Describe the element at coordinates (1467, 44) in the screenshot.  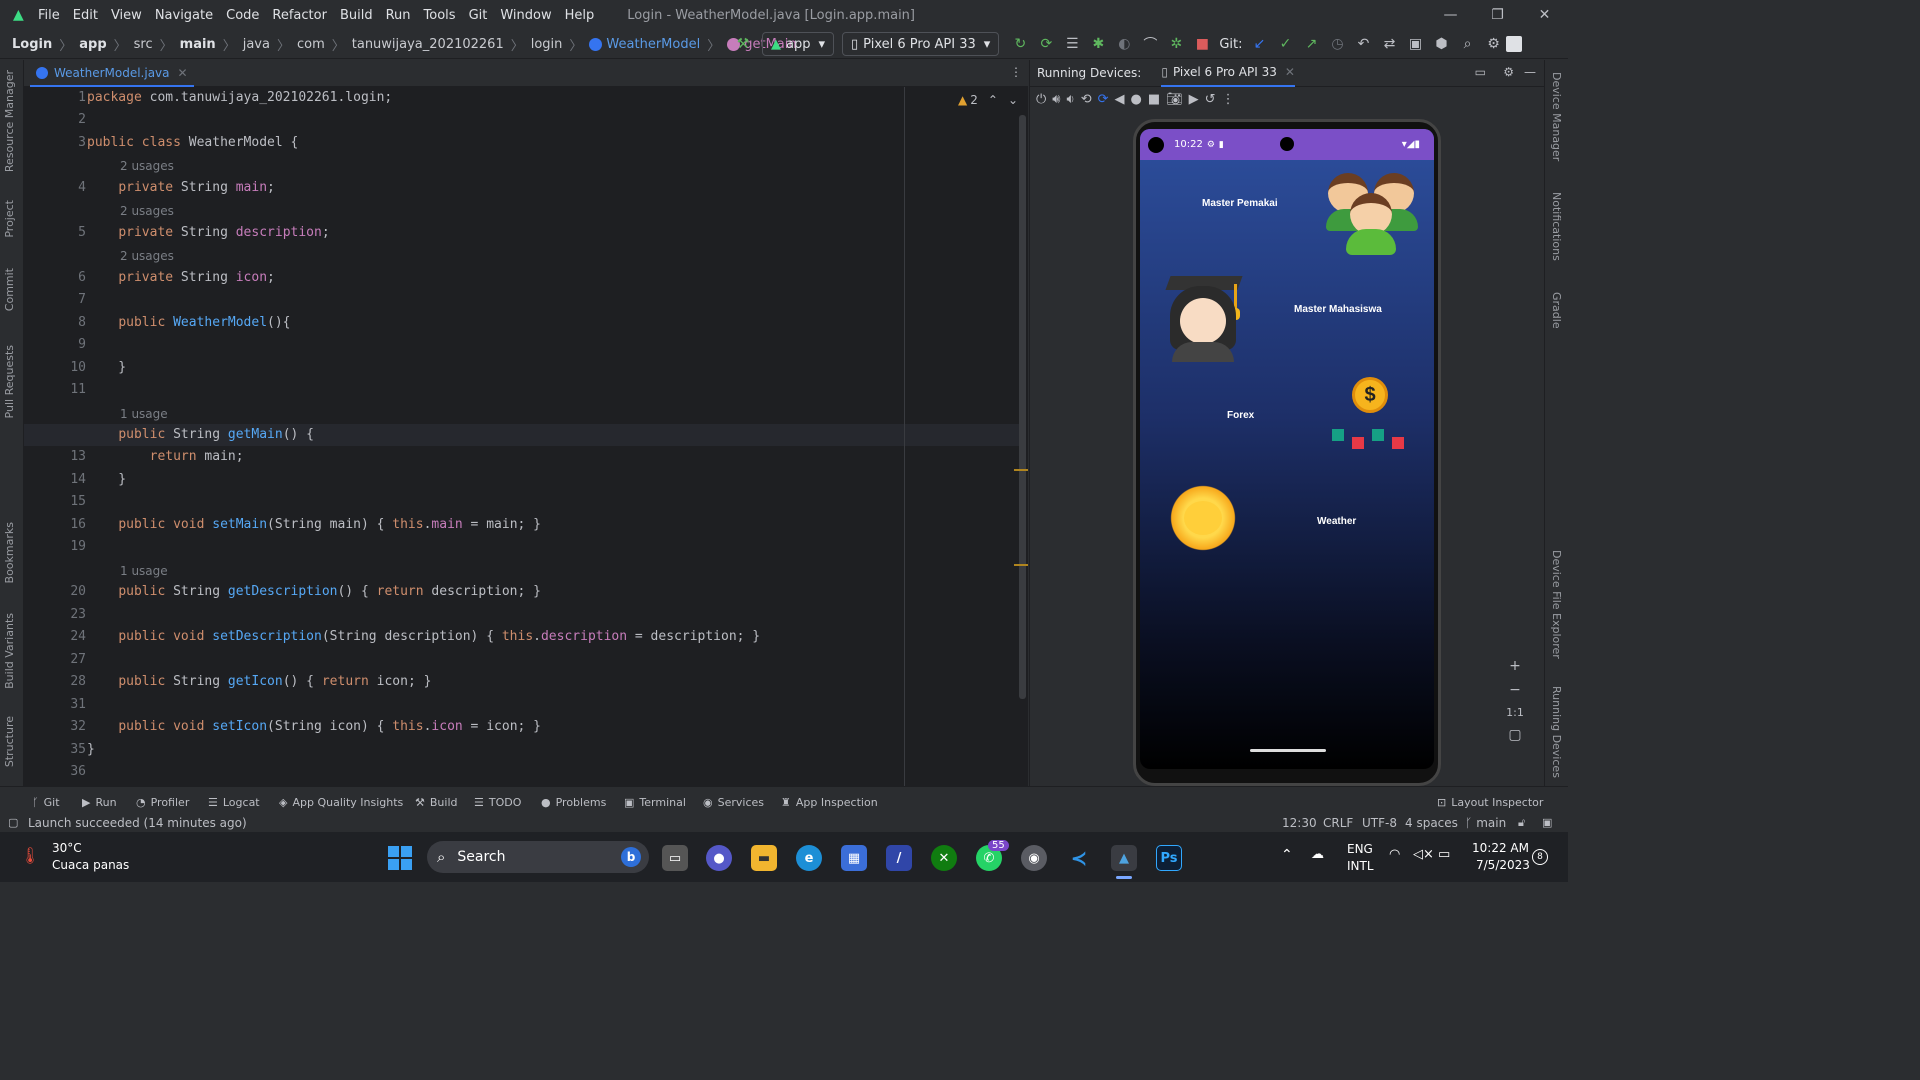
I see `search-icon: ⌕` at that location.